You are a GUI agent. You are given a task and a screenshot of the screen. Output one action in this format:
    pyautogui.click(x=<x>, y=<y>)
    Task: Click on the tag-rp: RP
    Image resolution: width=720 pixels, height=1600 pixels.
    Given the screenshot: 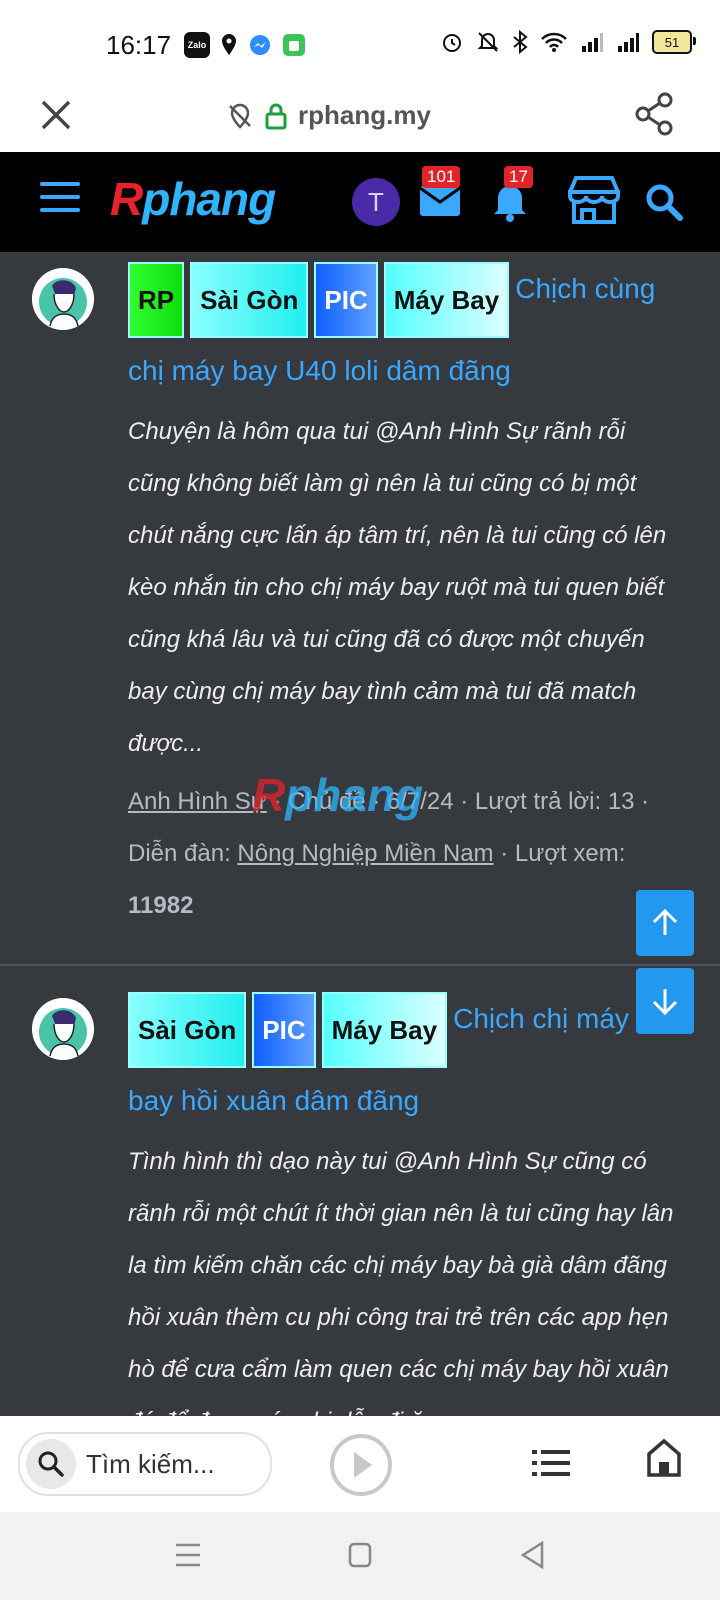 What is the action you would take?
    pyautogui.click(x=156, y=300)
    